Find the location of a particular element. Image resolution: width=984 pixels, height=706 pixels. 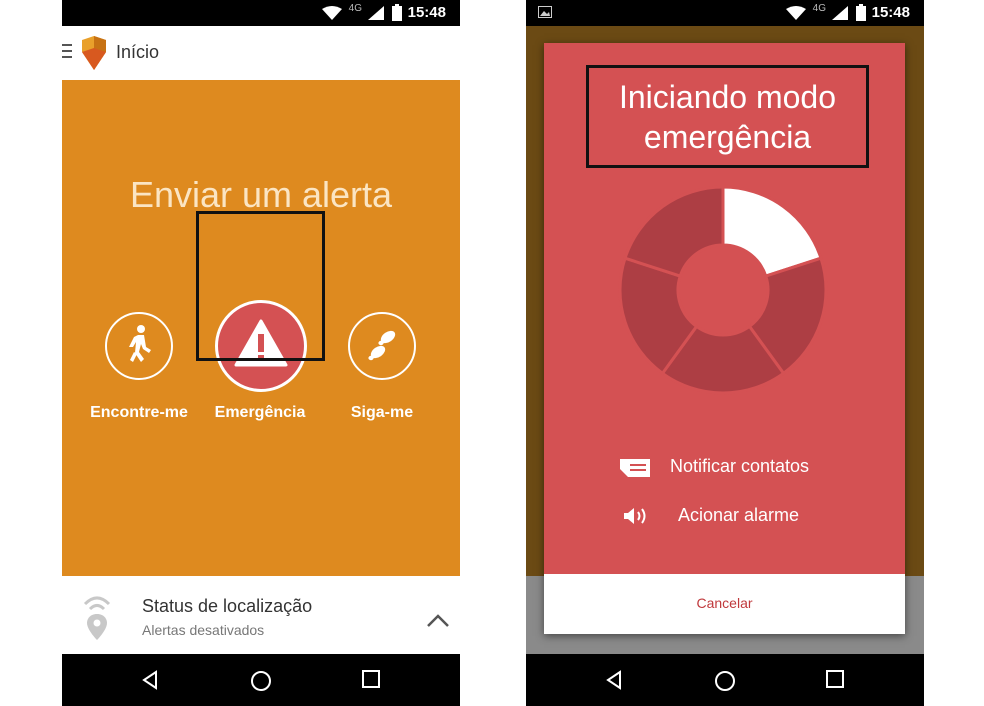

countdown-donut is located at coordinates (723, 290).